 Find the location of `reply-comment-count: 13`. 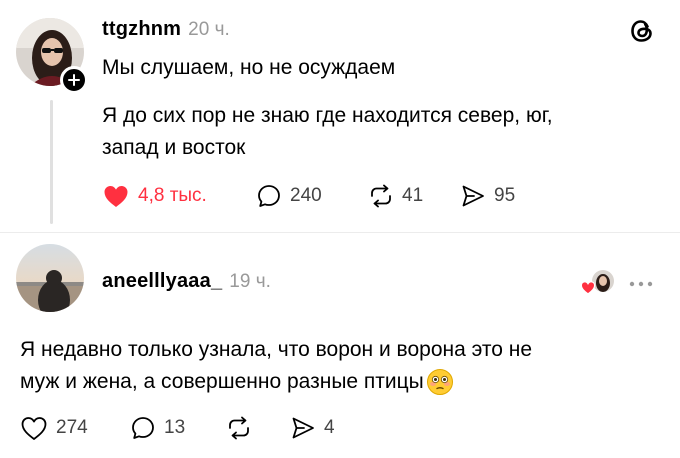

reply-comment-count: 13 is located at coordinates (175, 427).